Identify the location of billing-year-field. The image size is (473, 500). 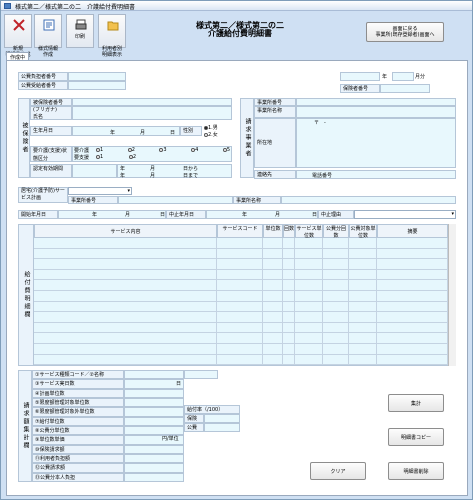
(360, 76).